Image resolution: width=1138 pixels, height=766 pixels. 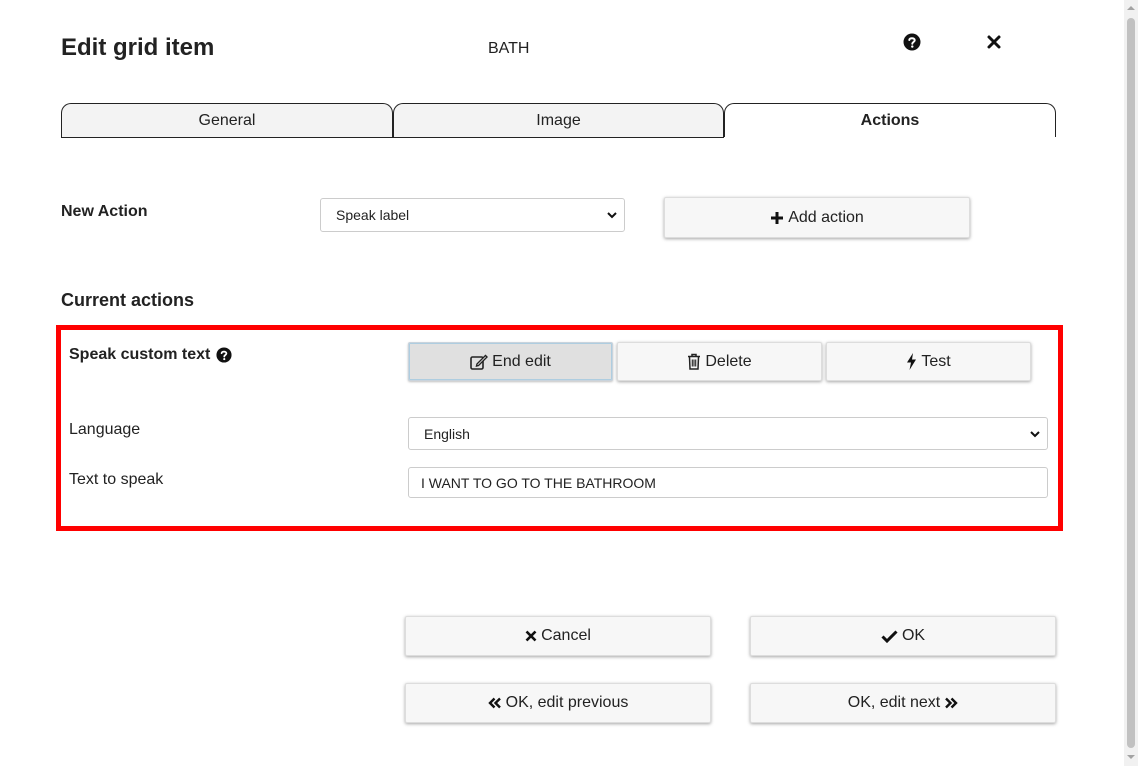 What do you see at coordinates (392, 137) in the screenshot?
I see `tab-divider` at bounding box center [392, 137].